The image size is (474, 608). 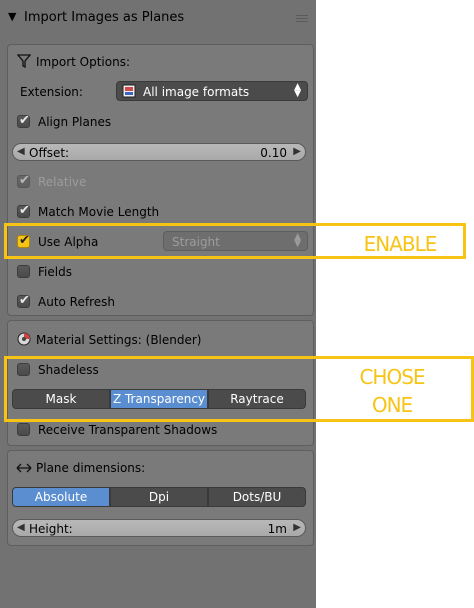 I want to click on collapse-triangle-icon: ▼, so click(x=12, y=16).